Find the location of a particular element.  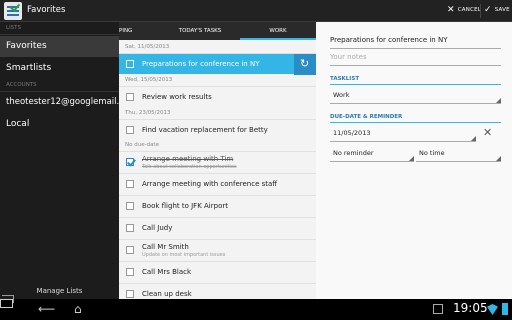

task-row: Clean up desk is located at coordinates (217, 291).